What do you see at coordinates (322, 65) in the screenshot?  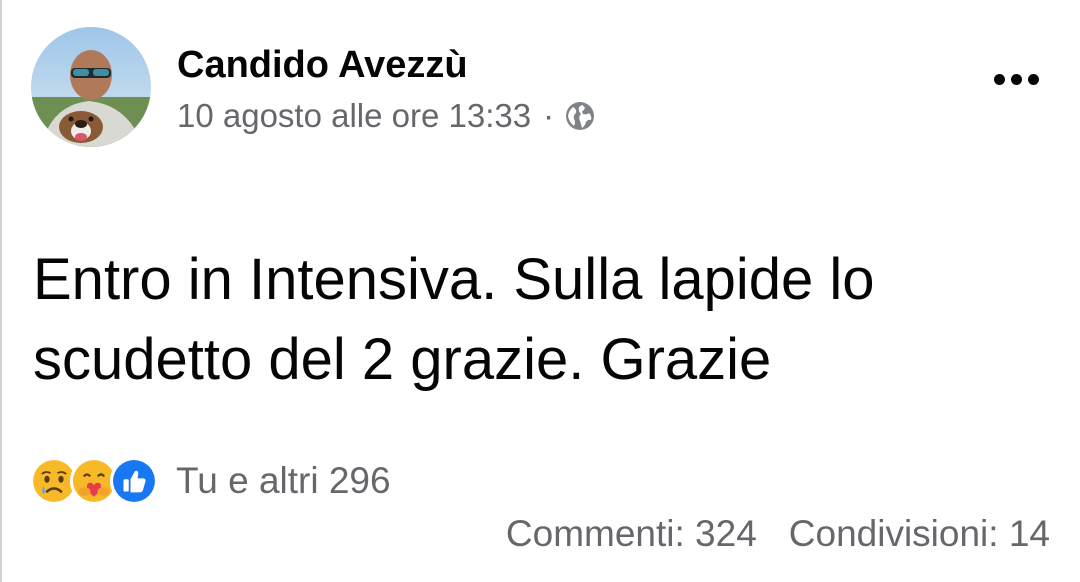 I see `author-name: Candido Avezzù` at bounding box center [322, 65].